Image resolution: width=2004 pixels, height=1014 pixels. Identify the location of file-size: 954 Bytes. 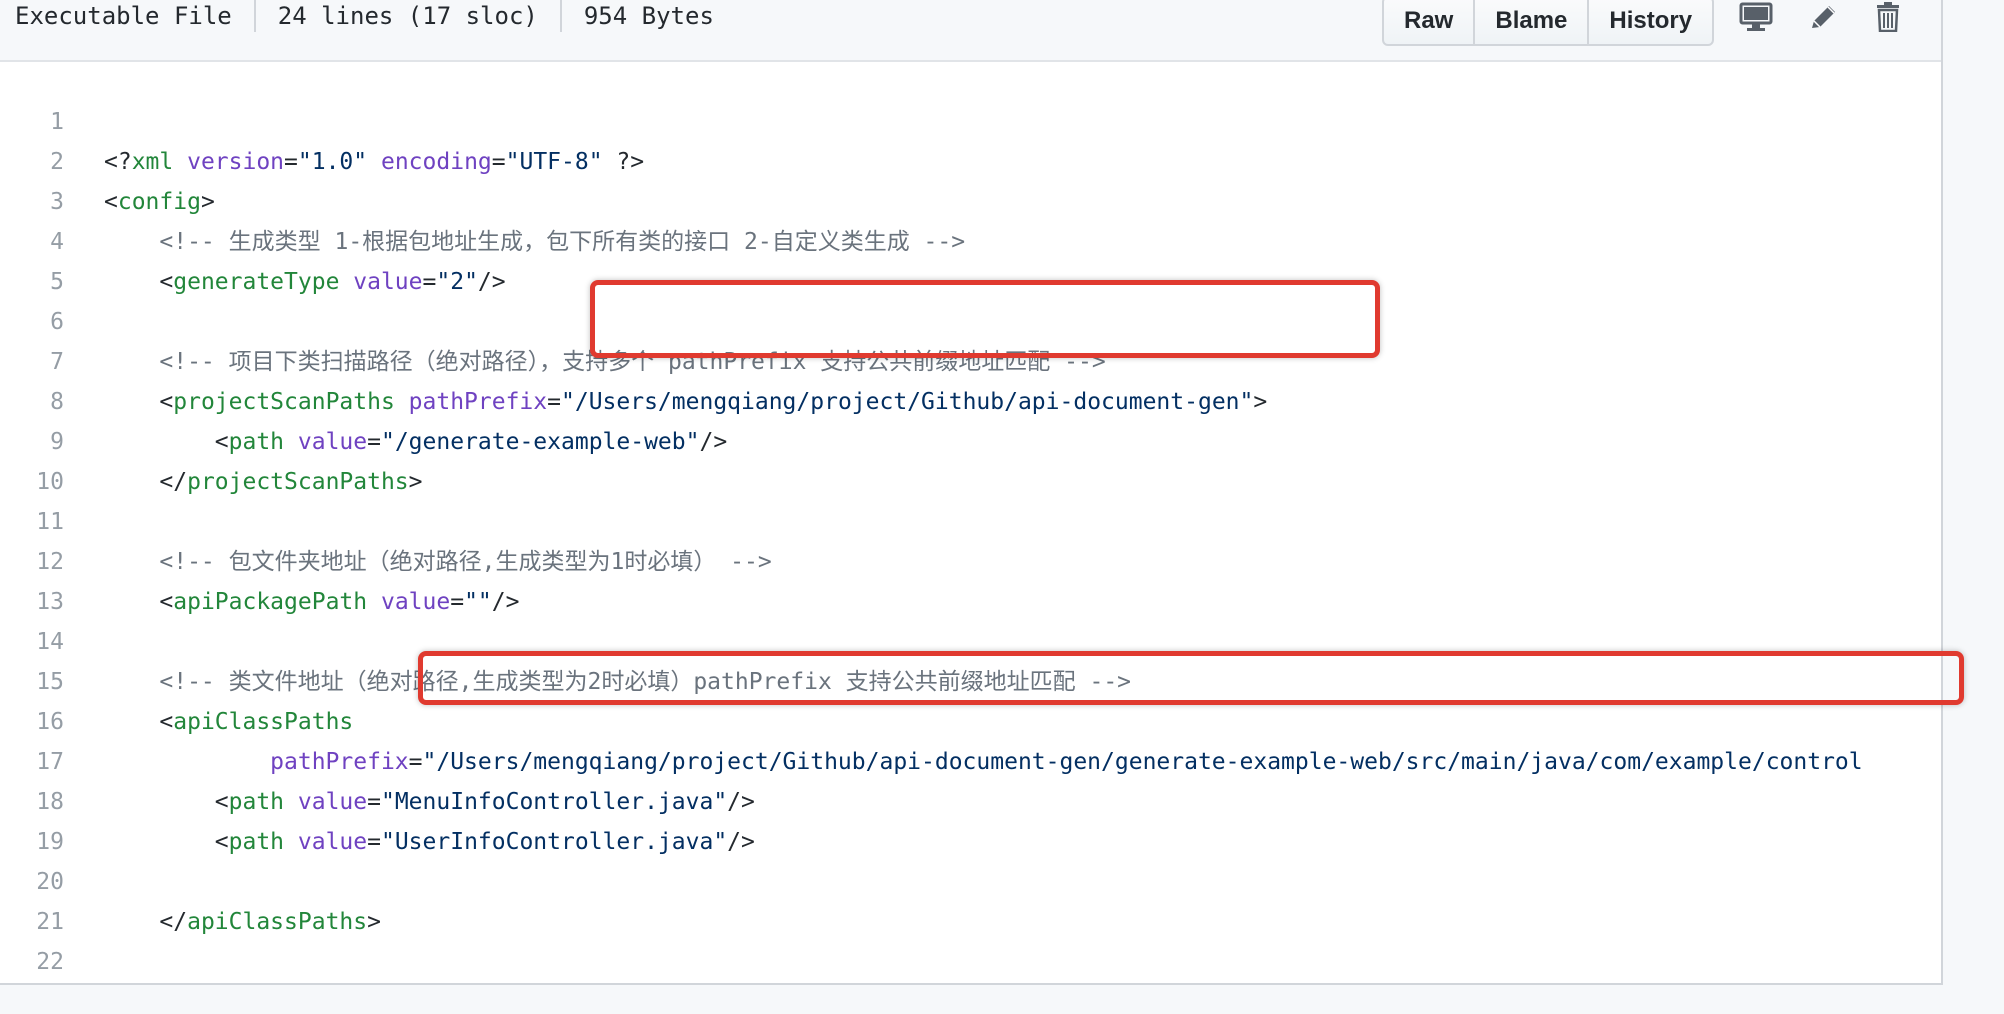
(648, 16).